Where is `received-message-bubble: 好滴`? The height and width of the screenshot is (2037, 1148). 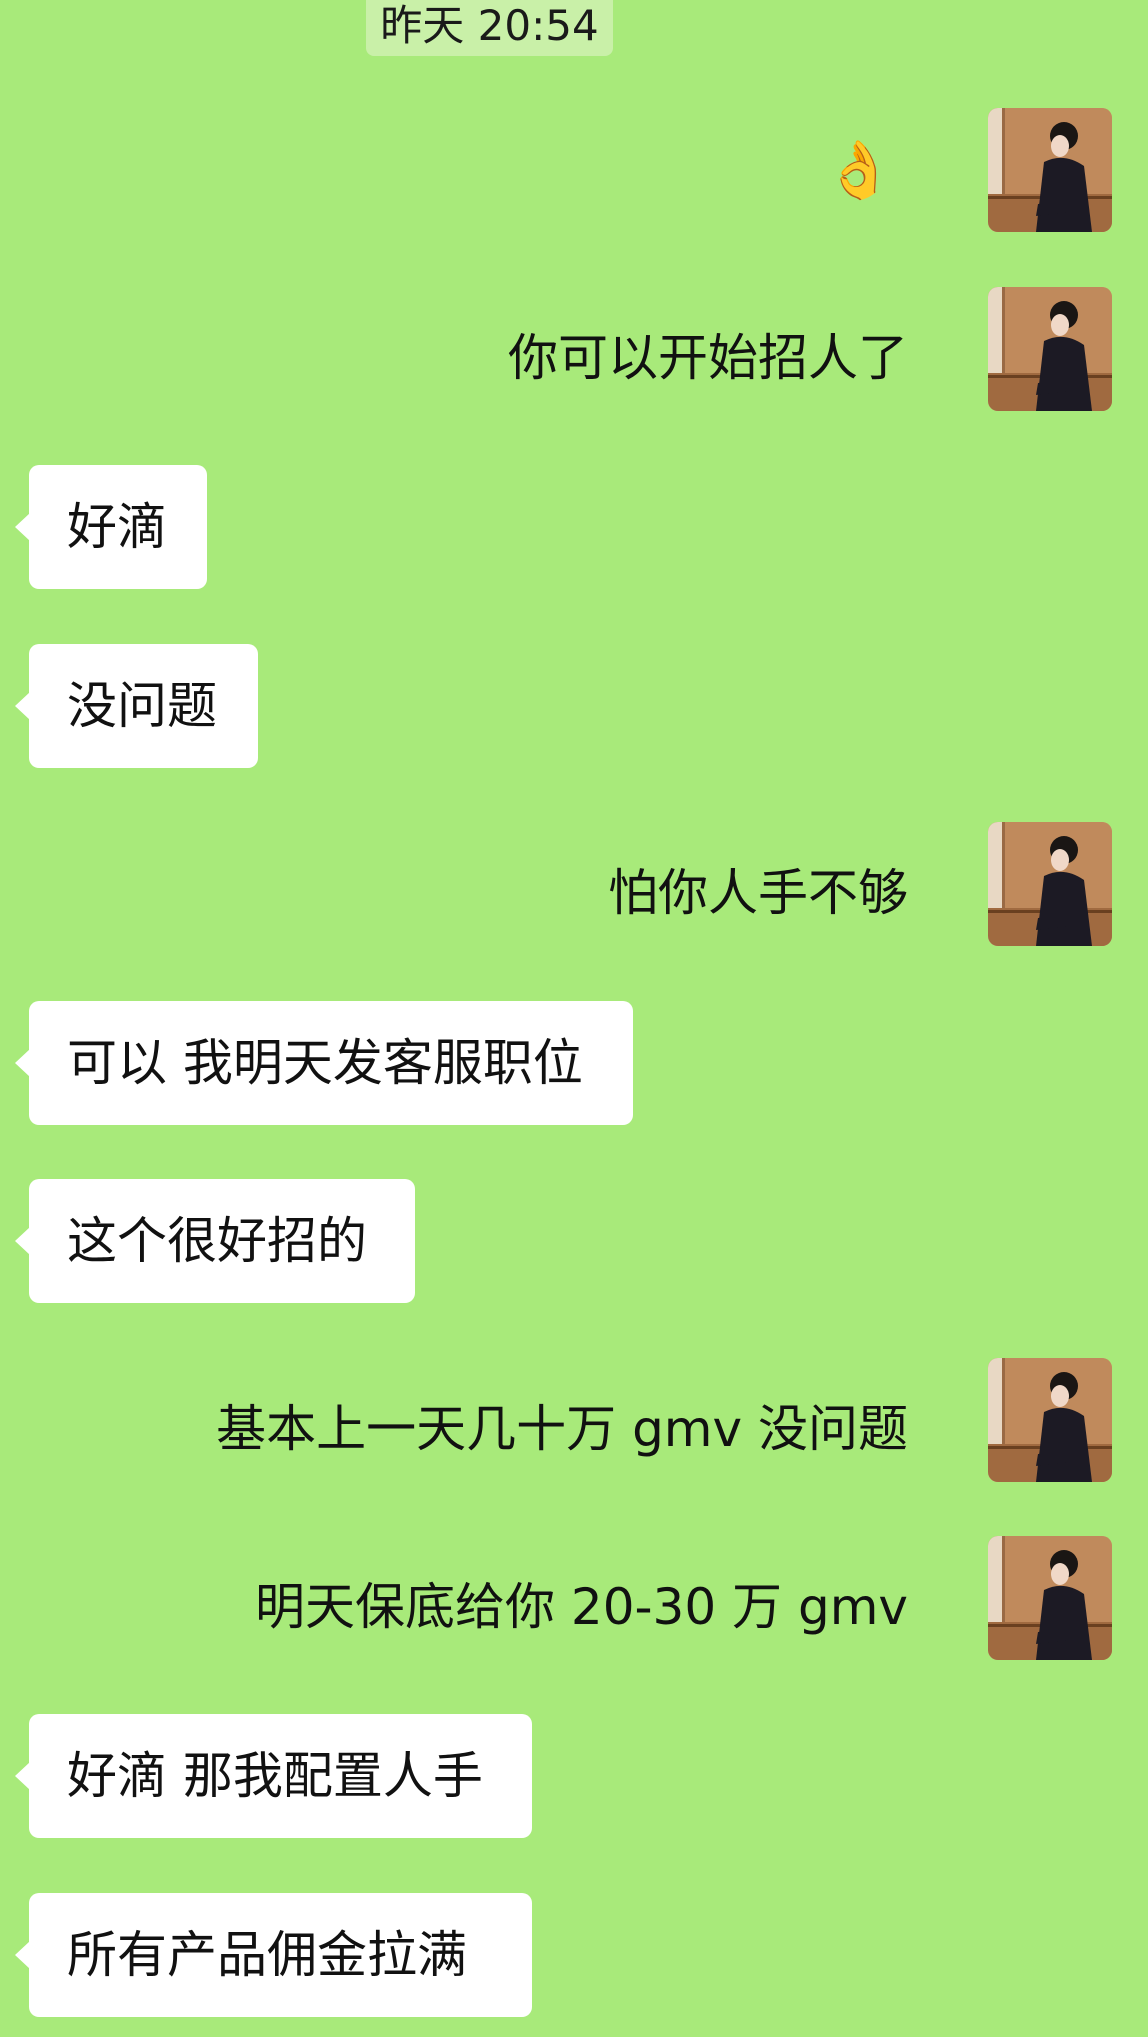
received-message-bubble: 好滴 is located at coordinates (111, 527).